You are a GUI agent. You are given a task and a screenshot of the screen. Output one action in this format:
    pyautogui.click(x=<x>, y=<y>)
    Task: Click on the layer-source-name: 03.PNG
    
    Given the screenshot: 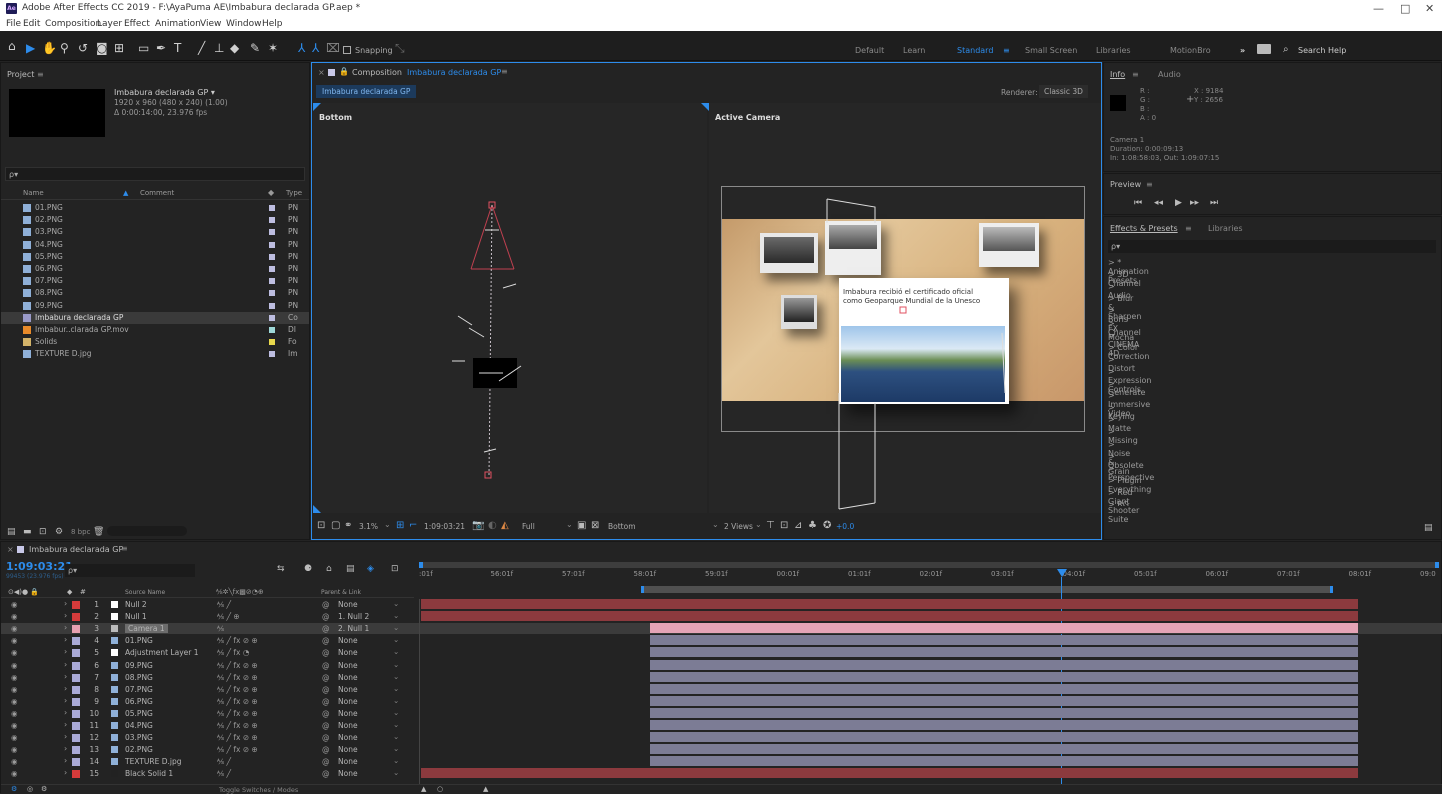 What is the action you would take?
    pyautogui.click(x=139, y=737)
    